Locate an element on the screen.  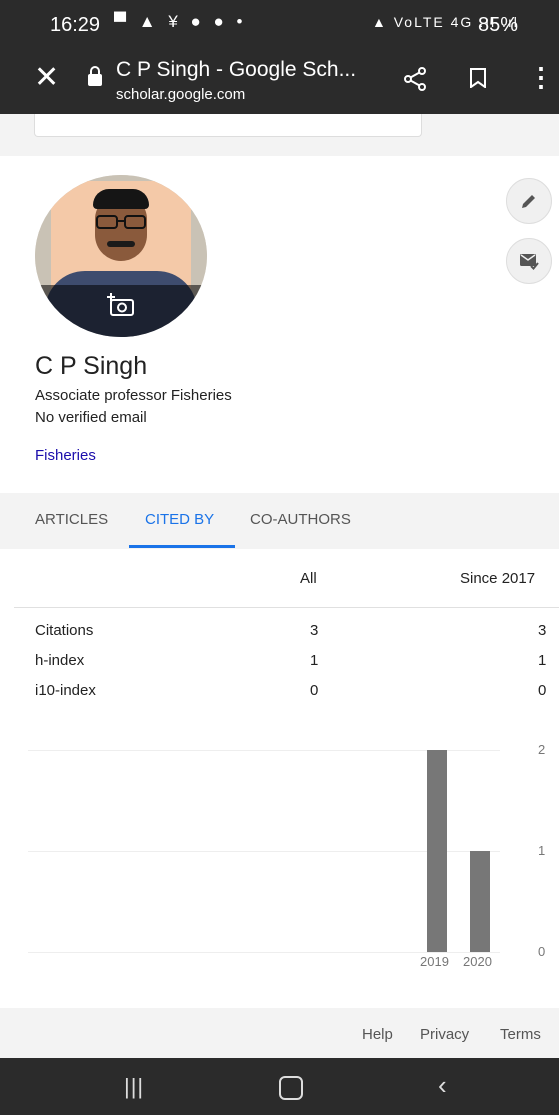
row-value-since: 1 is located at coordinates (542, 660).